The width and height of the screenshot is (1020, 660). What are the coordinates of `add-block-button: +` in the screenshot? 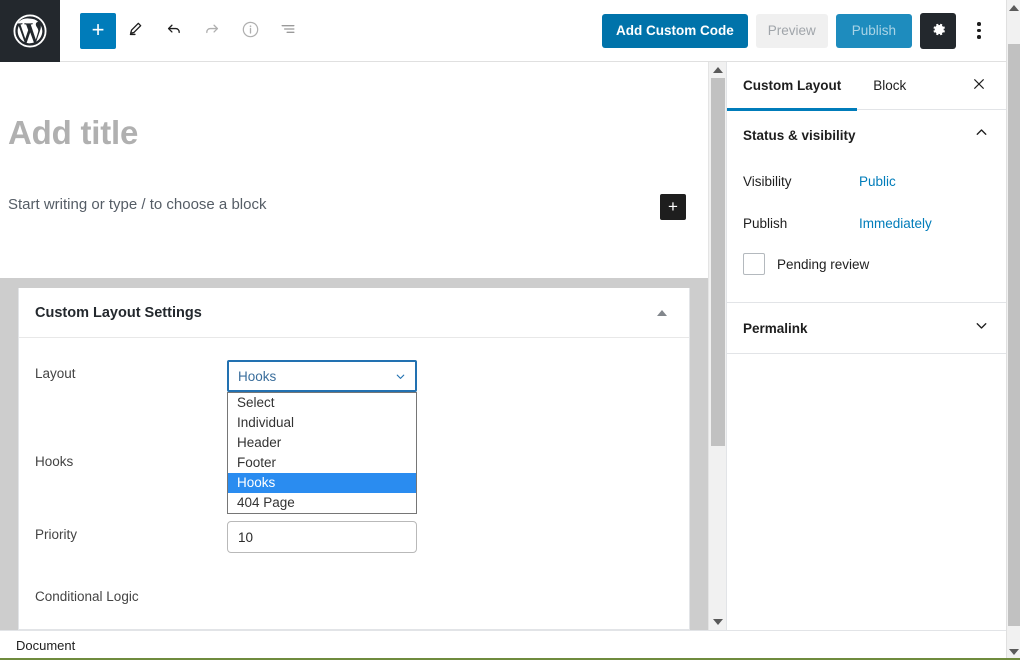 It's located at (98, 30).